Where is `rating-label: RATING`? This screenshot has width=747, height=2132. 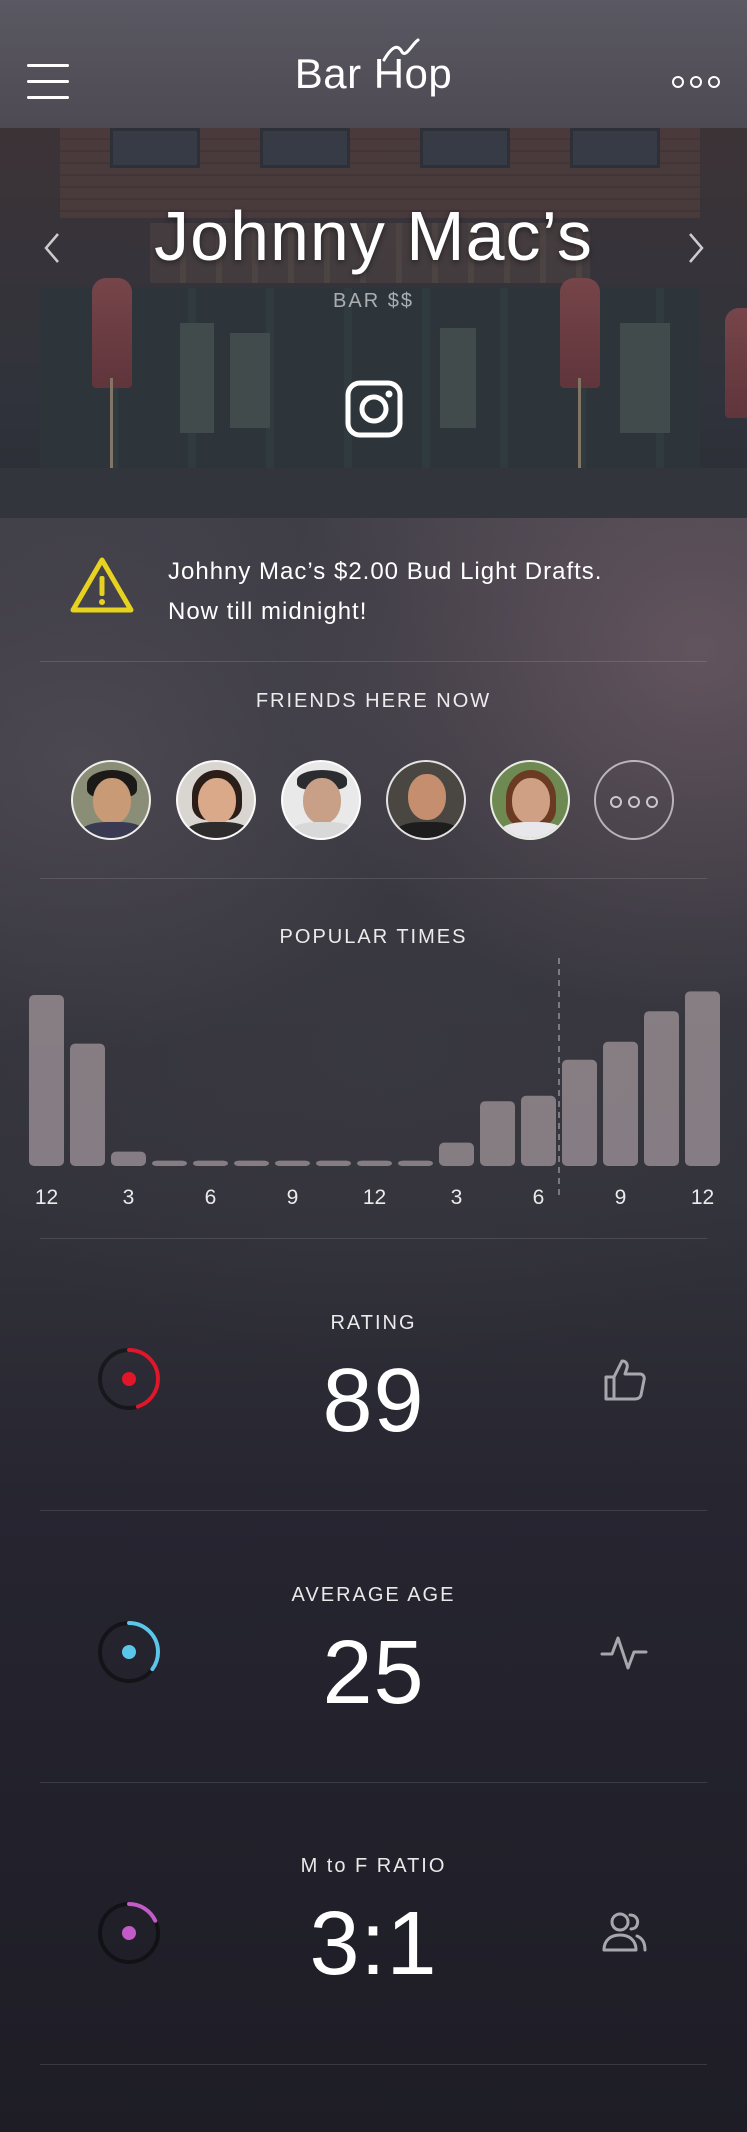 rating-label: RATING is located at coordinates (373, 1323).